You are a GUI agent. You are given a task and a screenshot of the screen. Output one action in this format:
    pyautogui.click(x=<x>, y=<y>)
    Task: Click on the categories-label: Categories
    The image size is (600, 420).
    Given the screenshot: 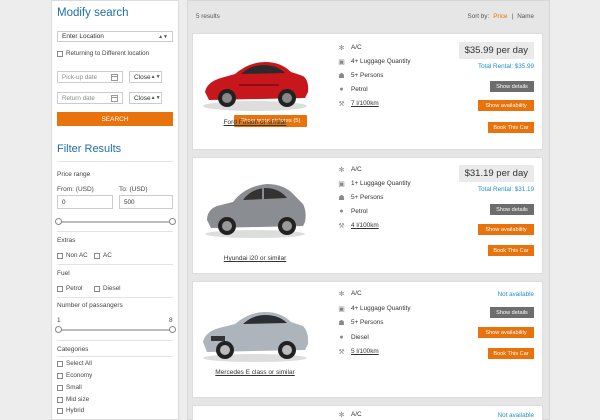 What is the action you would take?
    pyautogui.click(x=73, y=349)
    